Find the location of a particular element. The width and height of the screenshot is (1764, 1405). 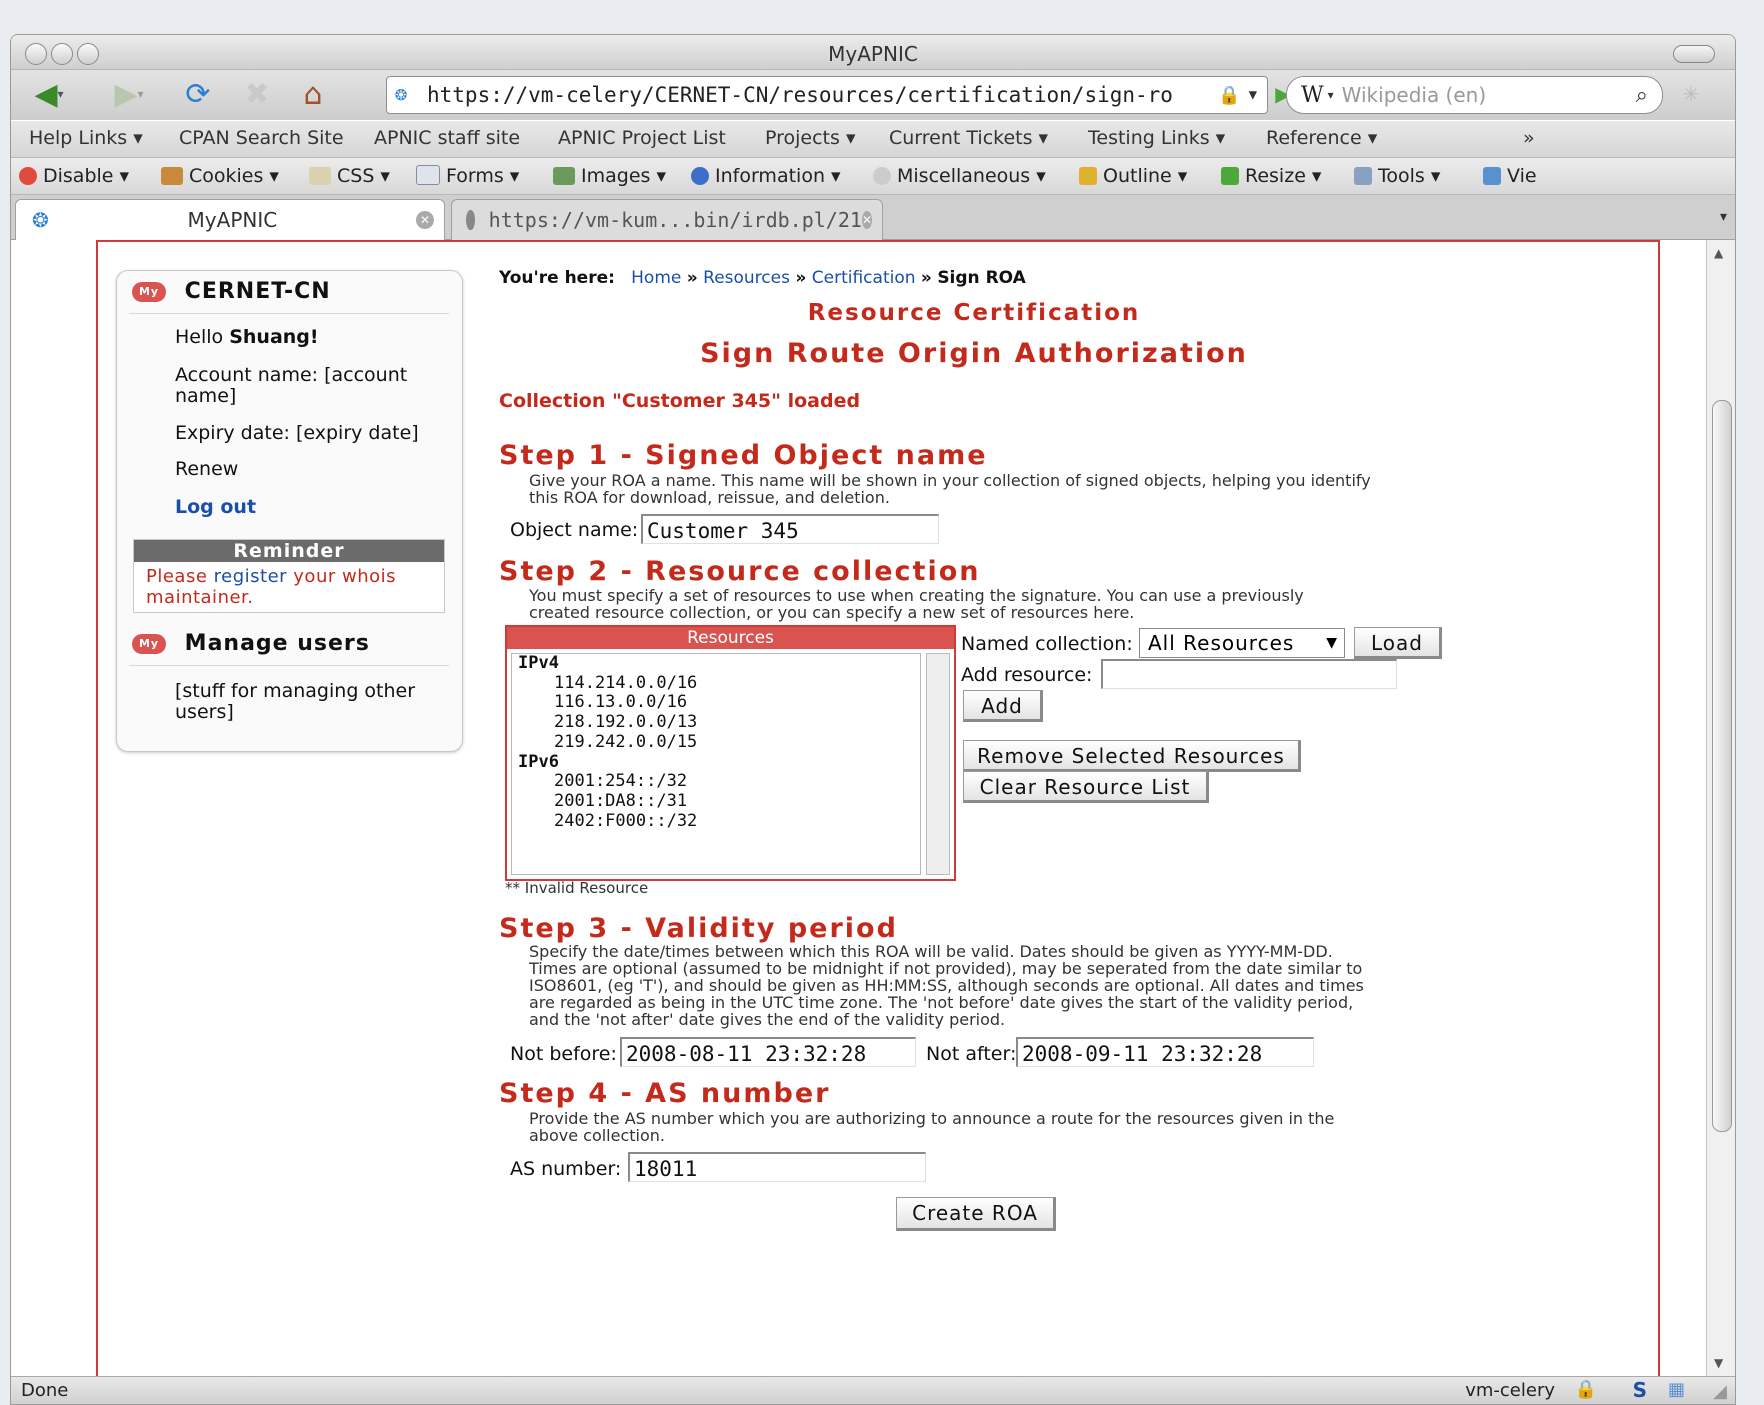

dev-outline-menu: Outline ▾ is located at coordinates (1133, 176).